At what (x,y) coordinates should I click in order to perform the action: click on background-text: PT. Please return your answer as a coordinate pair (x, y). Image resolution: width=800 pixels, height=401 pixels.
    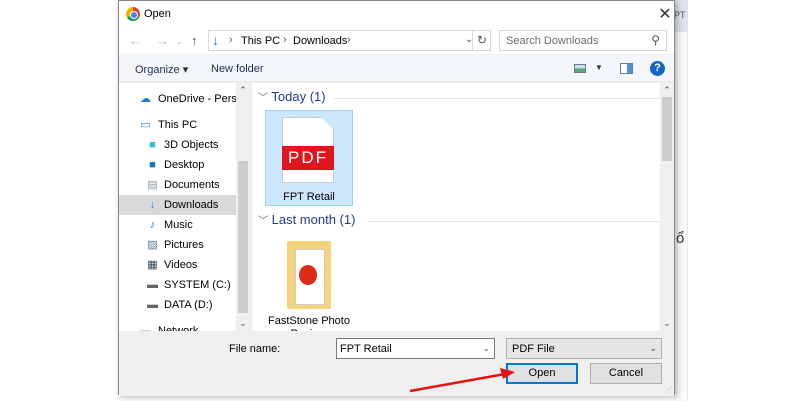
    Looking at the image, I should click on (680, 15).